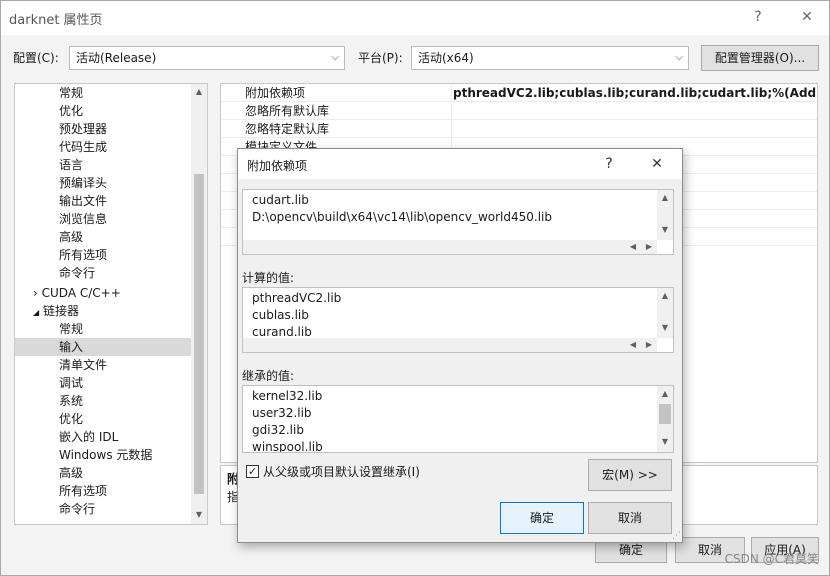 Image resolution: width=830 pixels, height=576 pixels. I want to click on tree-item-windows-metadata: Windows 元数据, so click(105, 455).